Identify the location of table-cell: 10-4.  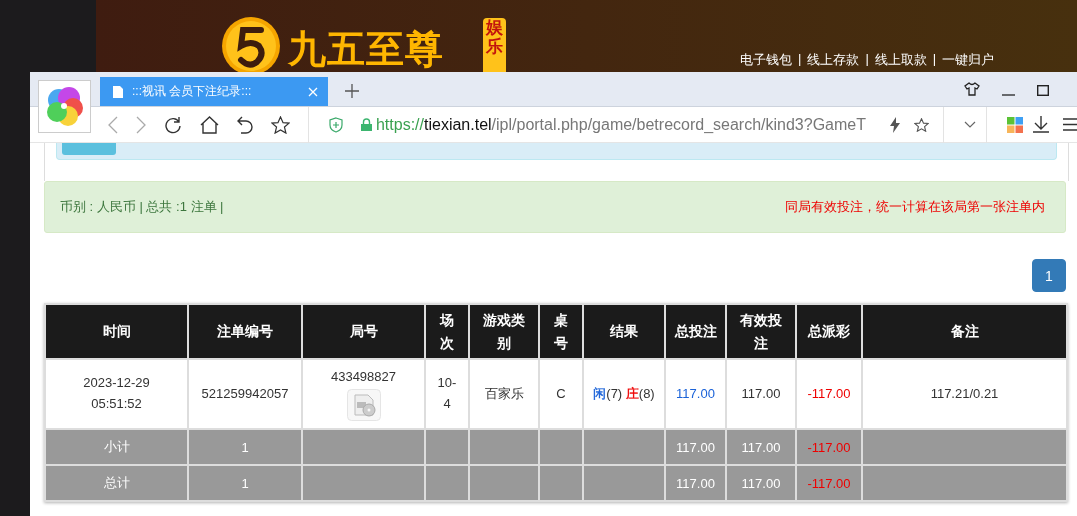
(447, 394).